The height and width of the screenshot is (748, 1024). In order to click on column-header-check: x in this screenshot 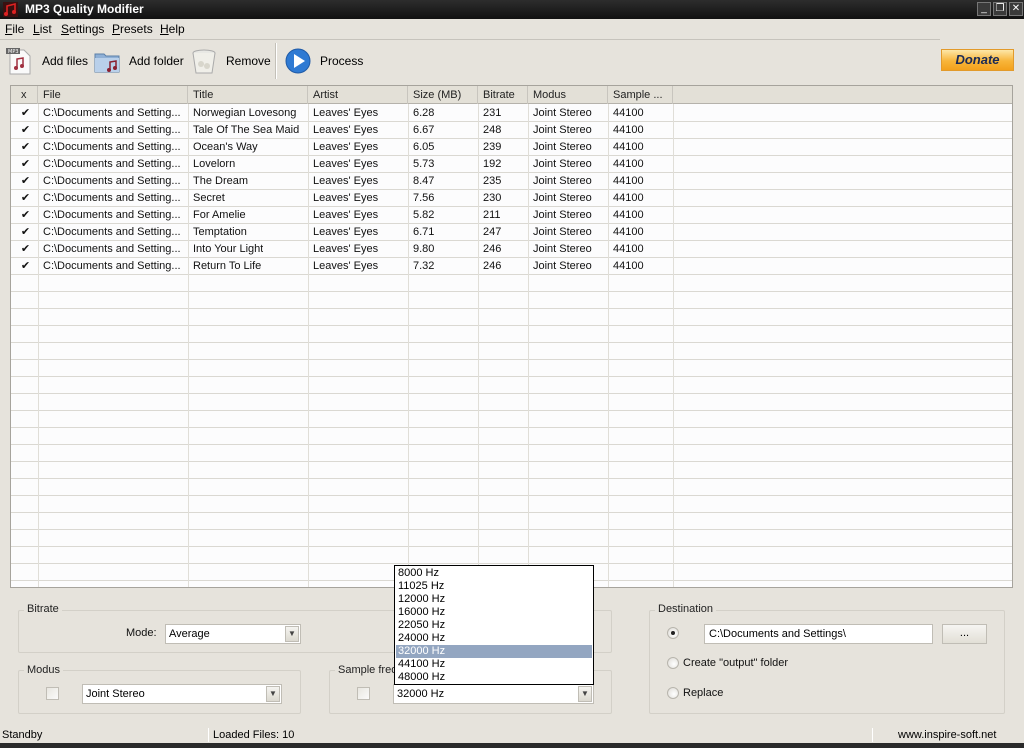, I will do `click(24, 95)`.